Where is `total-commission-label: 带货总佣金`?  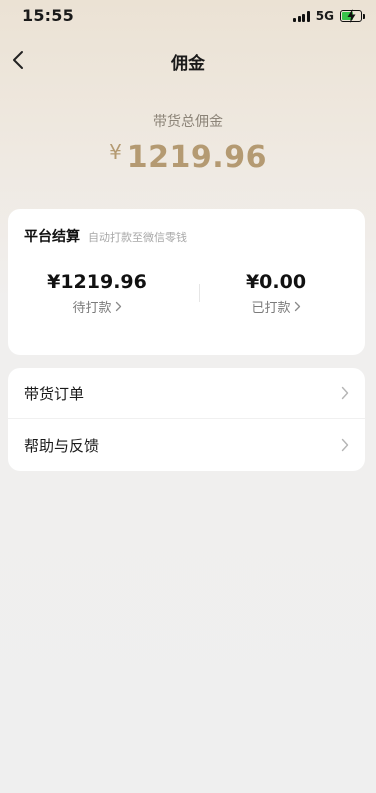
total-commission-label: 带货总佣金 is located at coordinates (188, 122).